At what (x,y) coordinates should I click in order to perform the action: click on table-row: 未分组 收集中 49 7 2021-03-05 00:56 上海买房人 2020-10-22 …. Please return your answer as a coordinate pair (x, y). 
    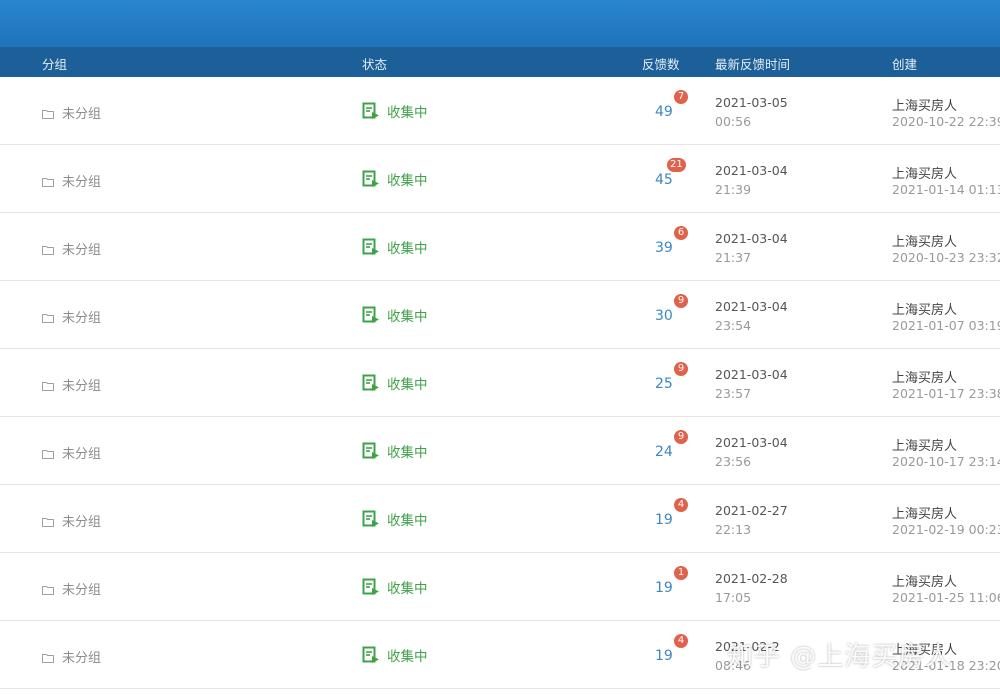
    Looking at the image, I should click on (500, 111).